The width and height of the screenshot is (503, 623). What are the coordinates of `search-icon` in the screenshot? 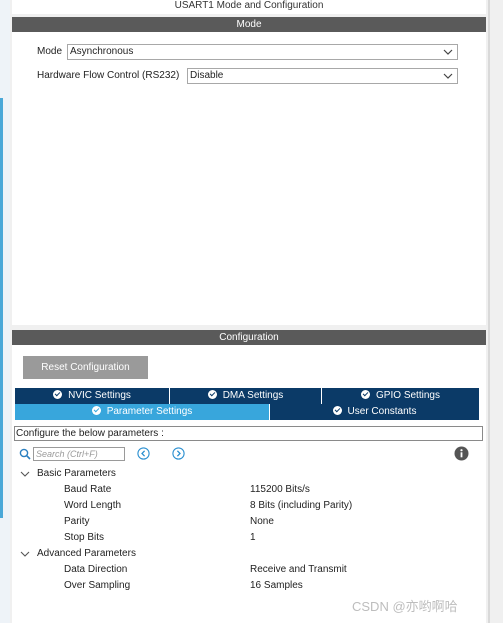 It's located at (25, 454).